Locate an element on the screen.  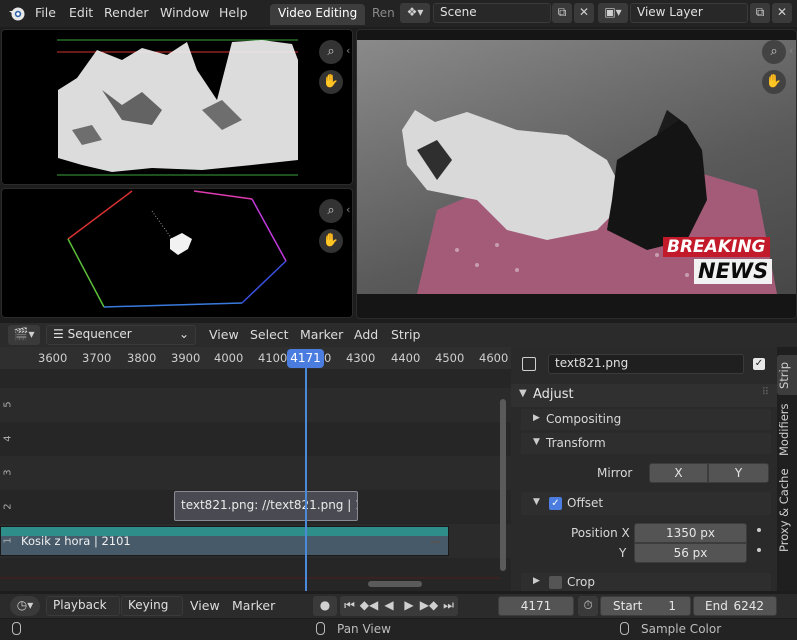
editor-type-button: 🎬▾ is located at coordinates (24, 335).